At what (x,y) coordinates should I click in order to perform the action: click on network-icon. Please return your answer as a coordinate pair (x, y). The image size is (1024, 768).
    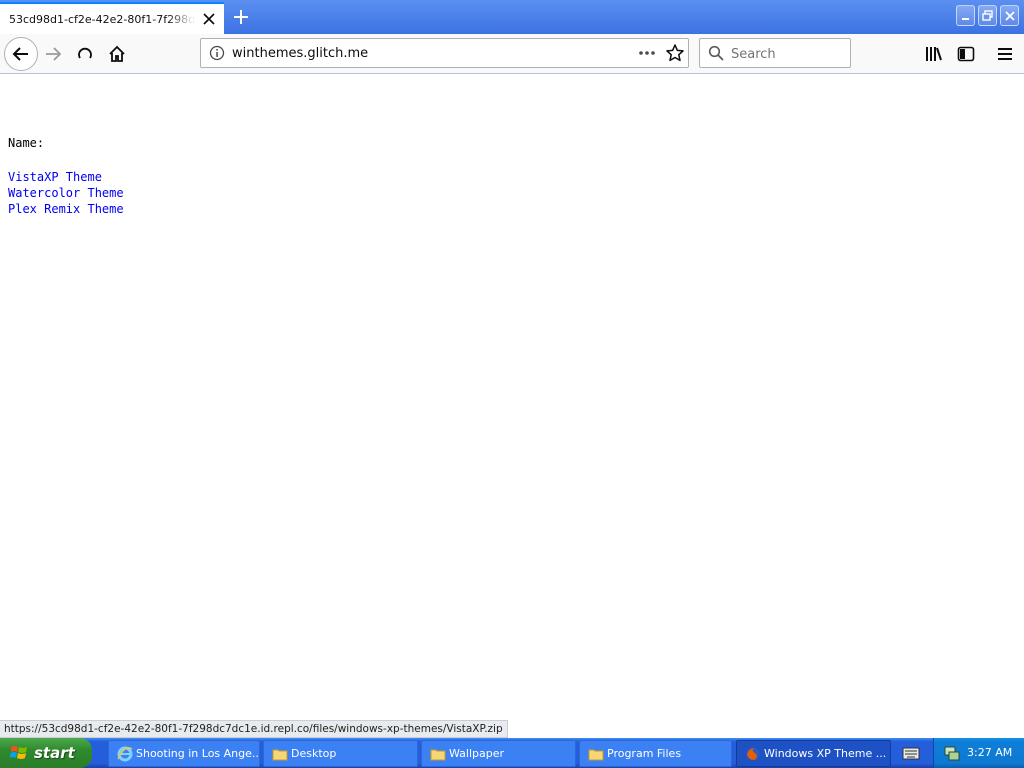
    Looking at the image, I should click on (952, 753).